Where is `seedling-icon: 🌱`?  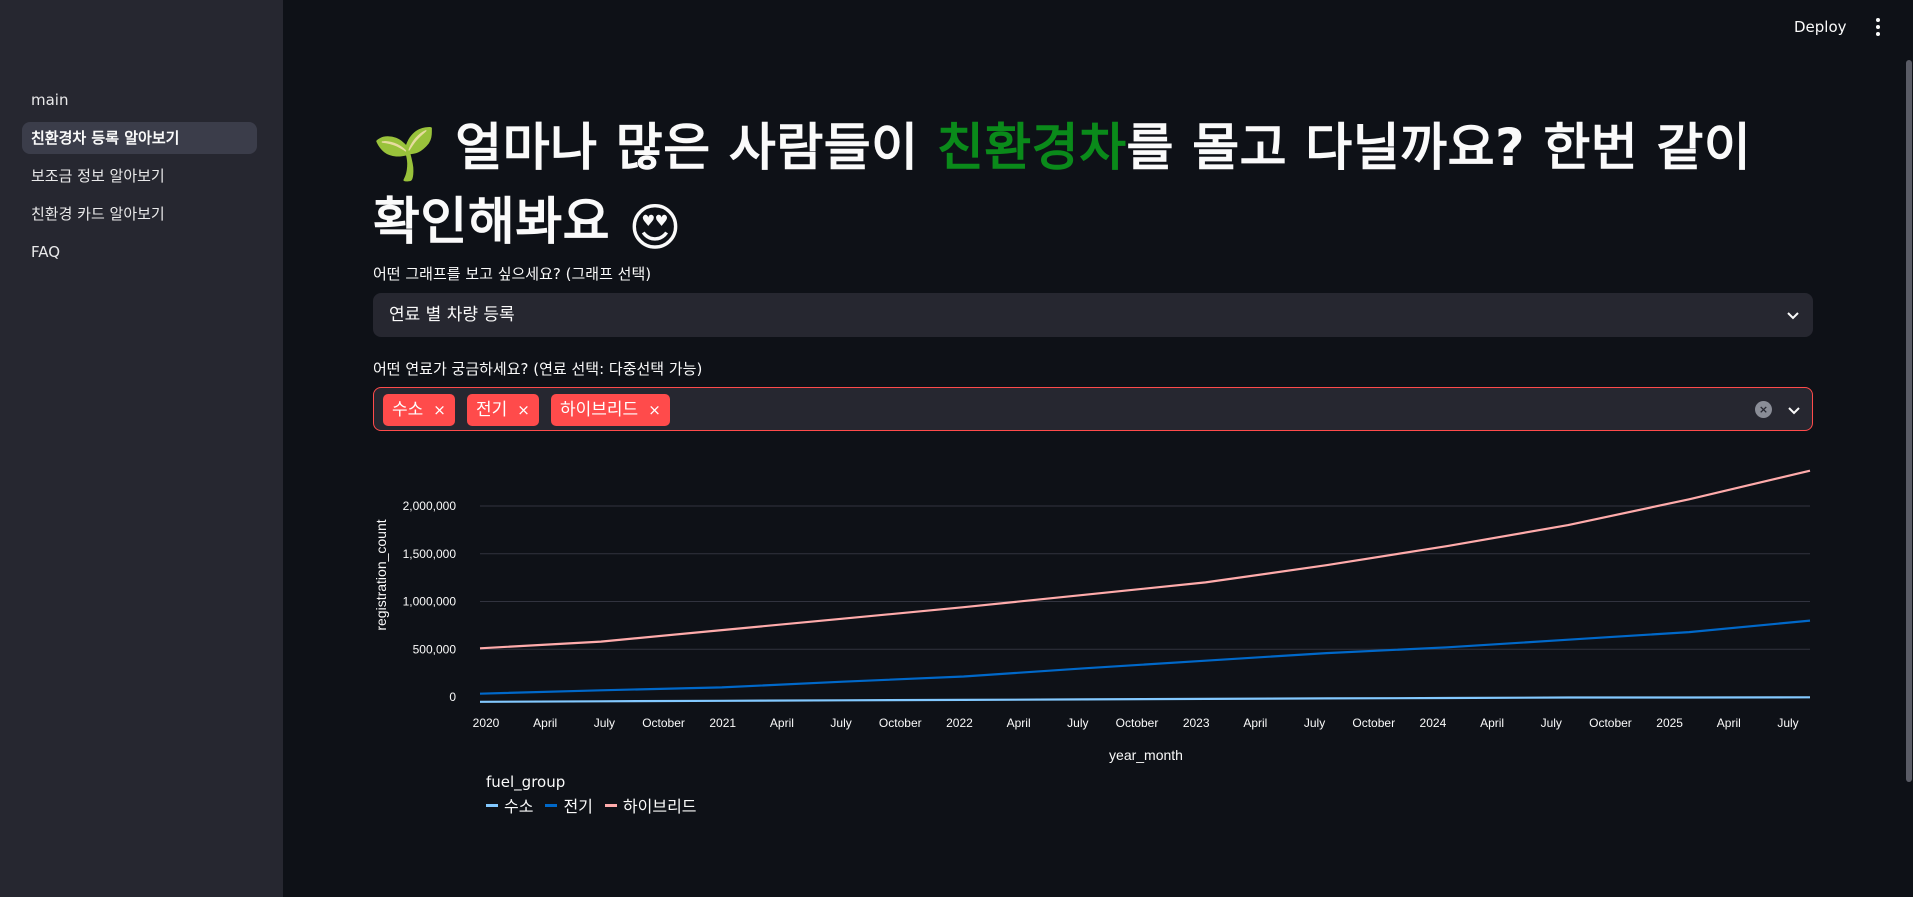 seedling-icon: 🌱 is located at coordinates (405, 154).